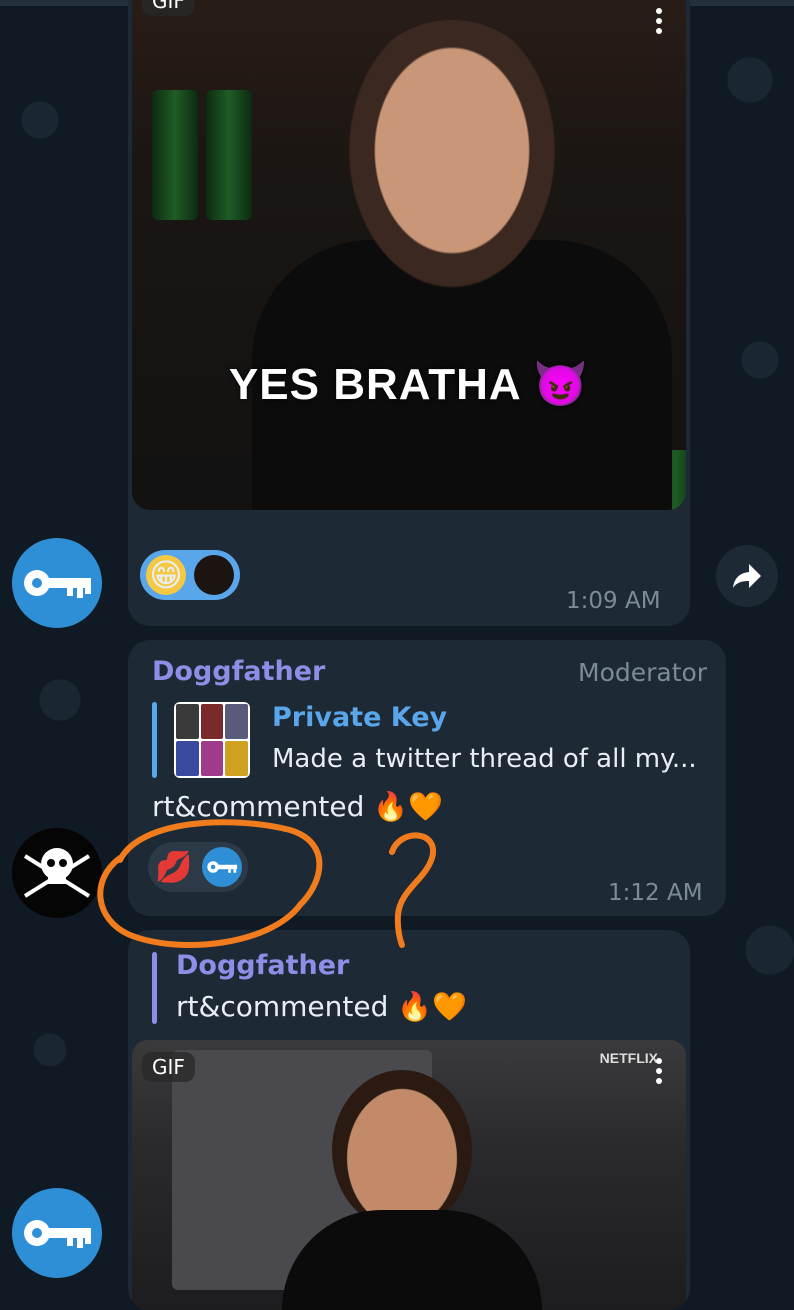  What do you see at coordinates (174, 867) in the screenshot?
I see `reaction-kiss: 💋` at bounding box center [174, 867].